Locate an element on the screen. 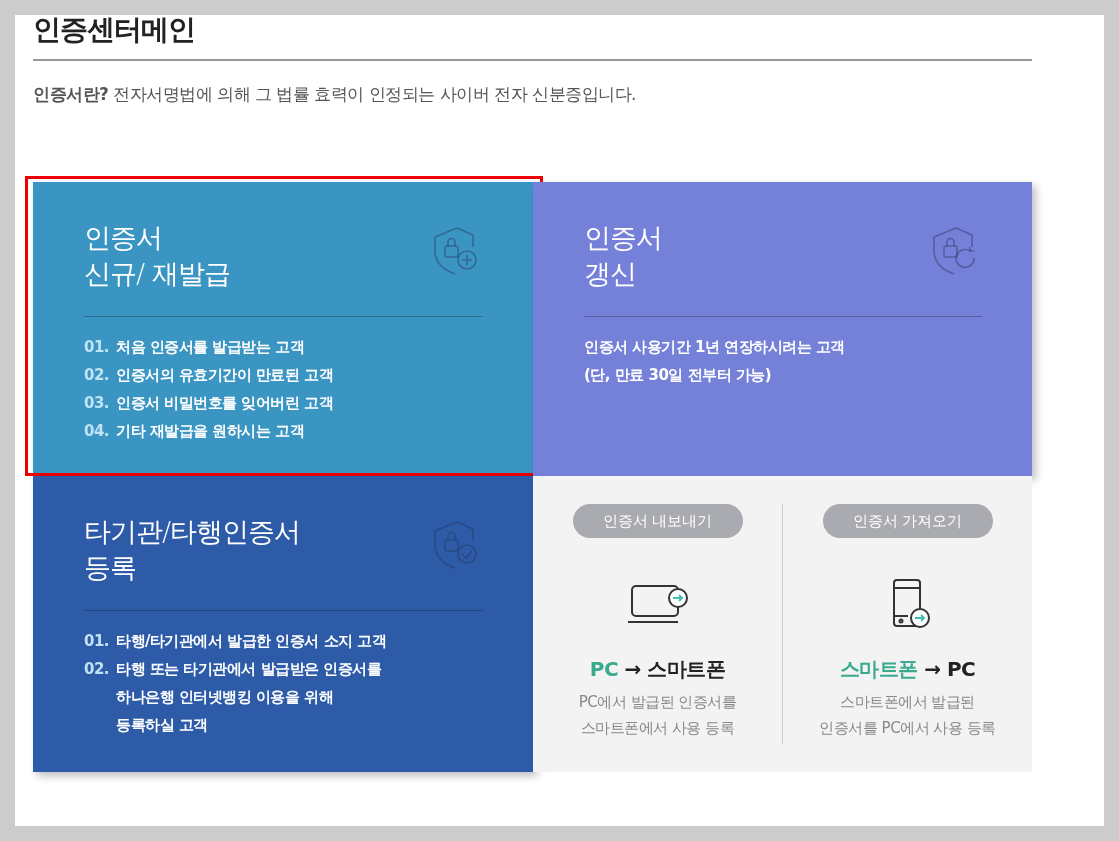  list-item-text: 인증서의 유효기간이 만료된 고객 is located at coordinates (225, 375).